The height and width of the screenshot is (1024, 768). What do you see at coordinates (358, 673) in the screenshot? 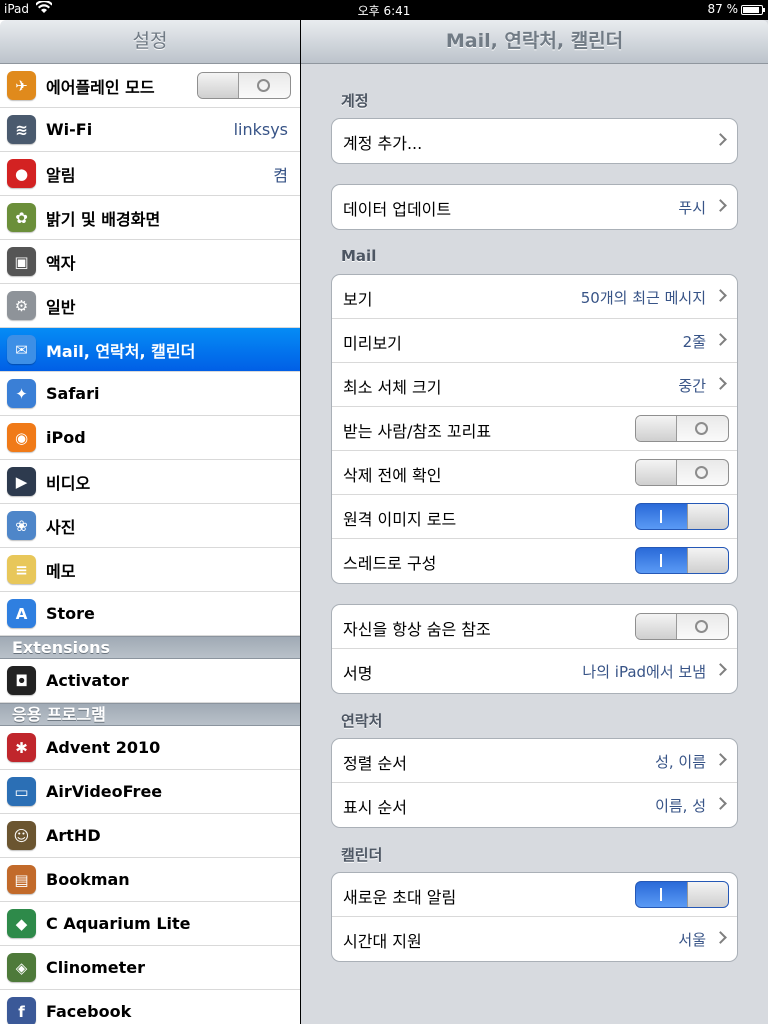
I see `option-label: 서명` at bounding box center [358, 673].